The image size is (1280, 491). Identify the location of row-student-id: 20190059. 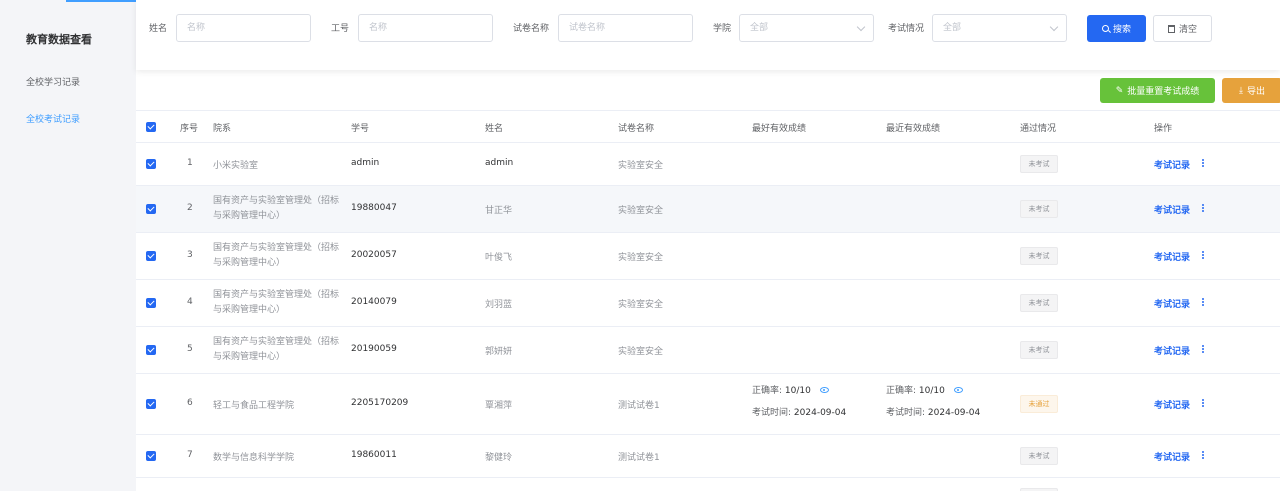
(374, 349).